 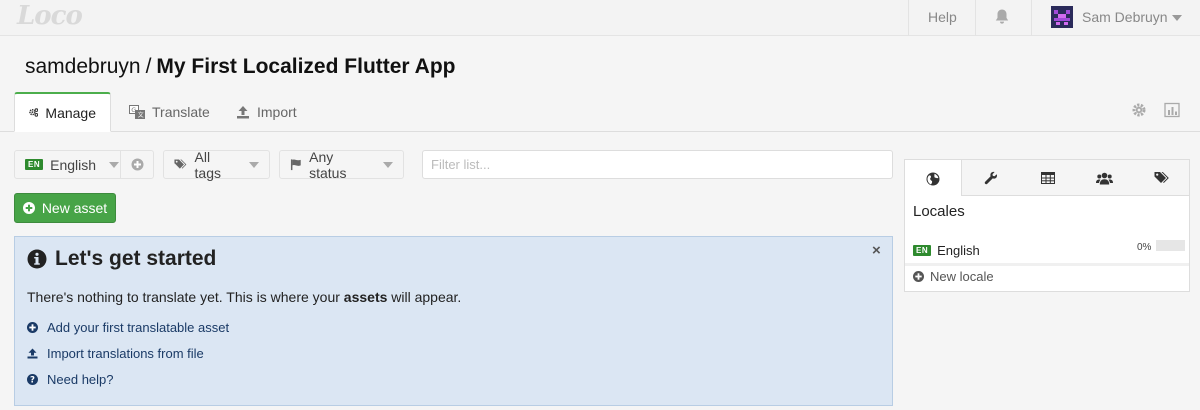 What do you see at coordinates (1170, 245) in the screenshot?
I see `locale-progress-bar` at bounding box center [1170, 245].